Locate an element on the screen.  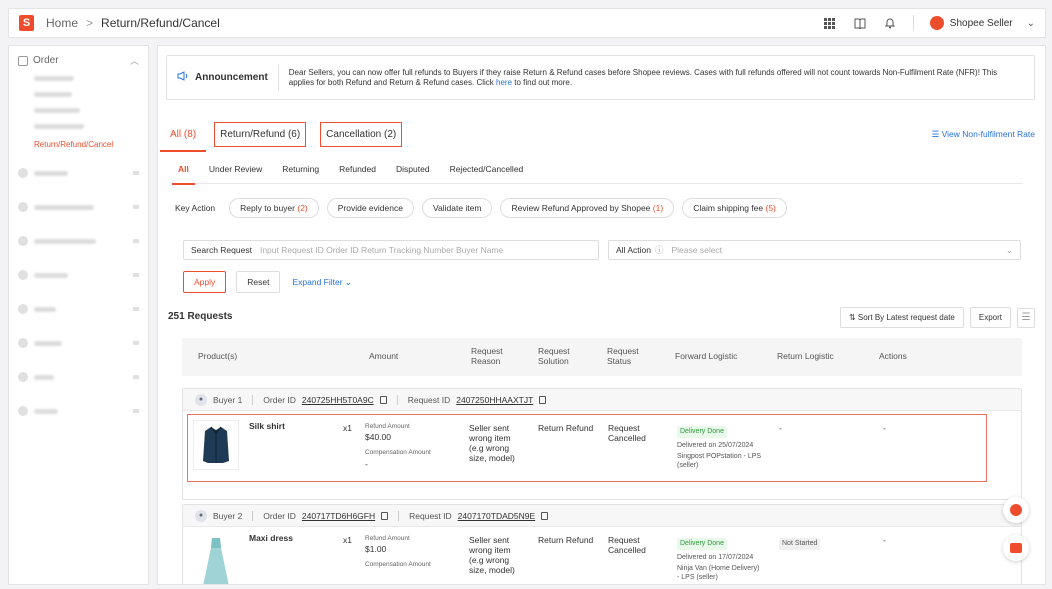
order-id-link: 240725HH5T0A9C is located at coordinates (338, 400).